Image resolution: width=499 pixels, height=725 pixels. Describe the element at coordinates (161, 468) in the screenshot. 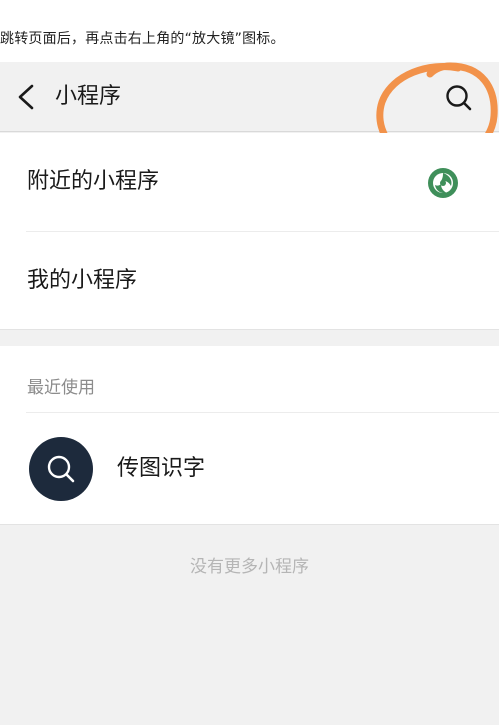

I see `app-name: 传图识字` at that location.